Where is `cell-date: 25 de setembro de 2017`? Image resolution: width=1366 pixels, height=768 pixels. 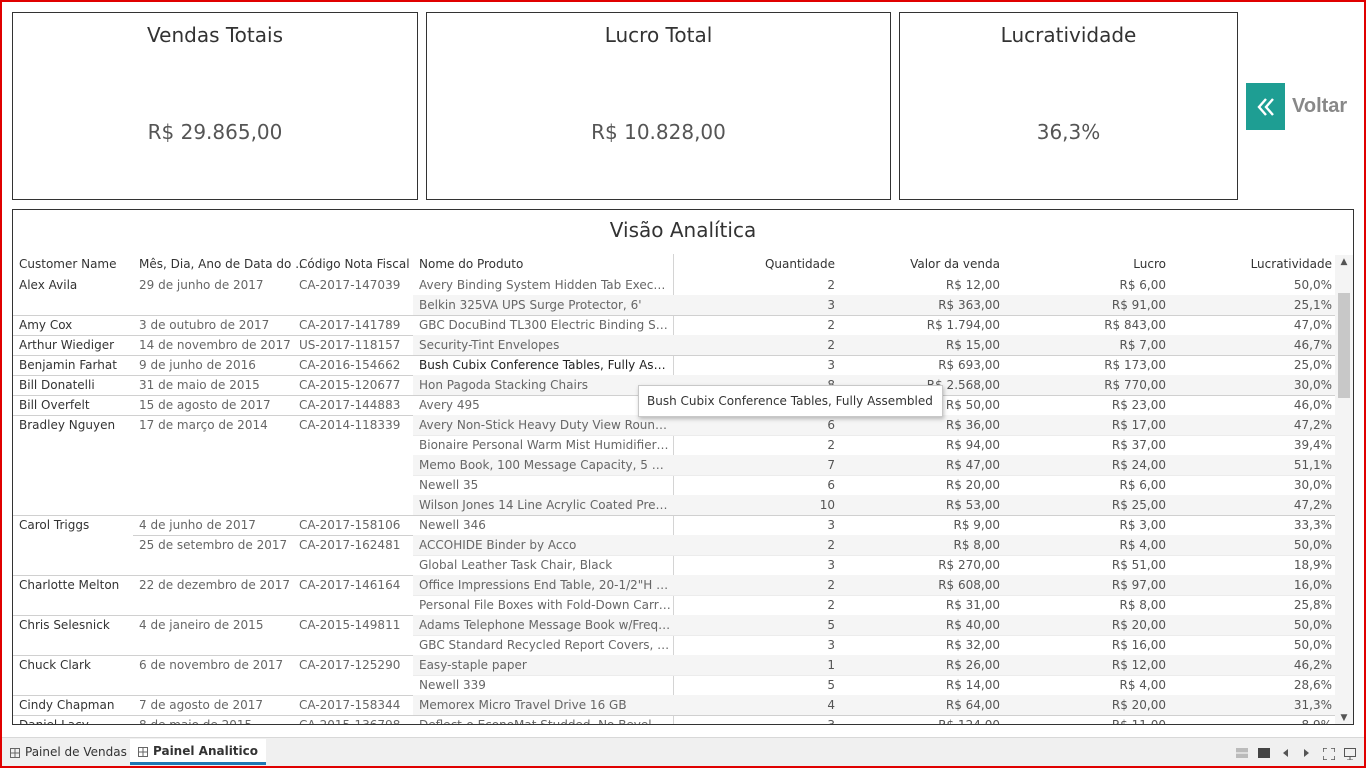 cell-date: 25 de setembro de 2017 is located at coordinates (213, 545).